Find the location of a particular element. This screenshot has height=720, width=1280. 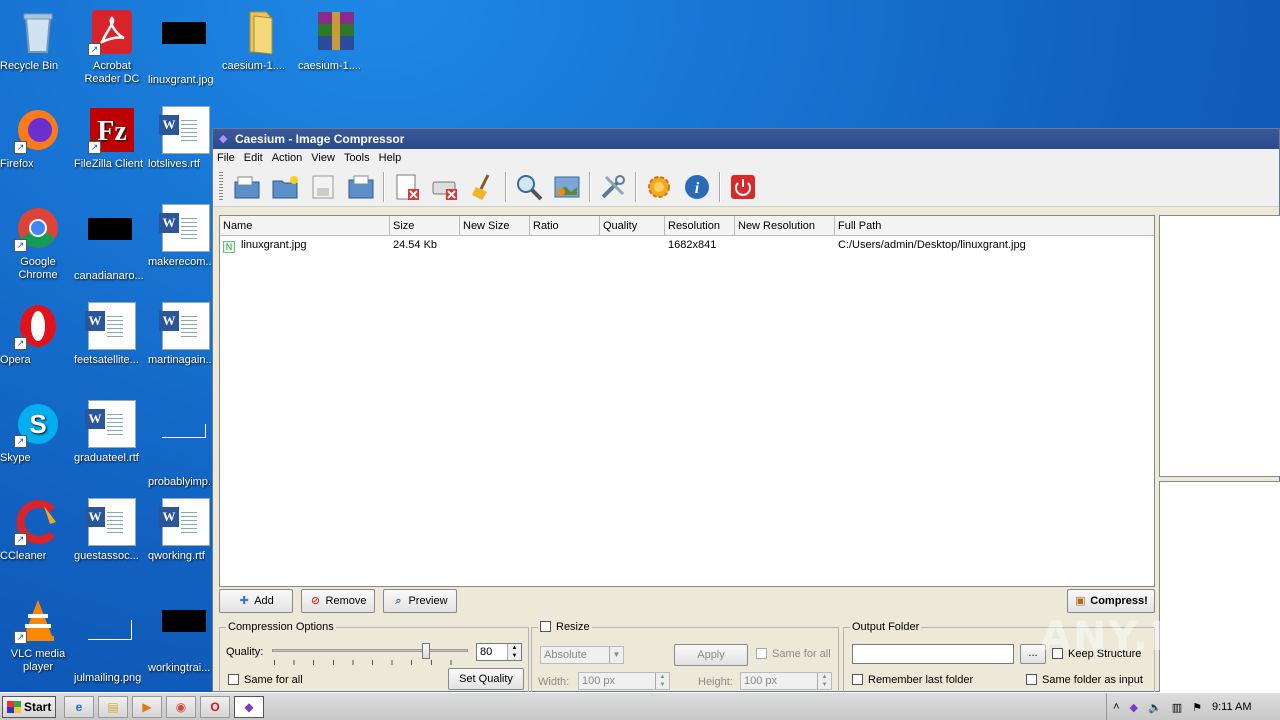

quality-slider-track is located at coordinates (370, 650).